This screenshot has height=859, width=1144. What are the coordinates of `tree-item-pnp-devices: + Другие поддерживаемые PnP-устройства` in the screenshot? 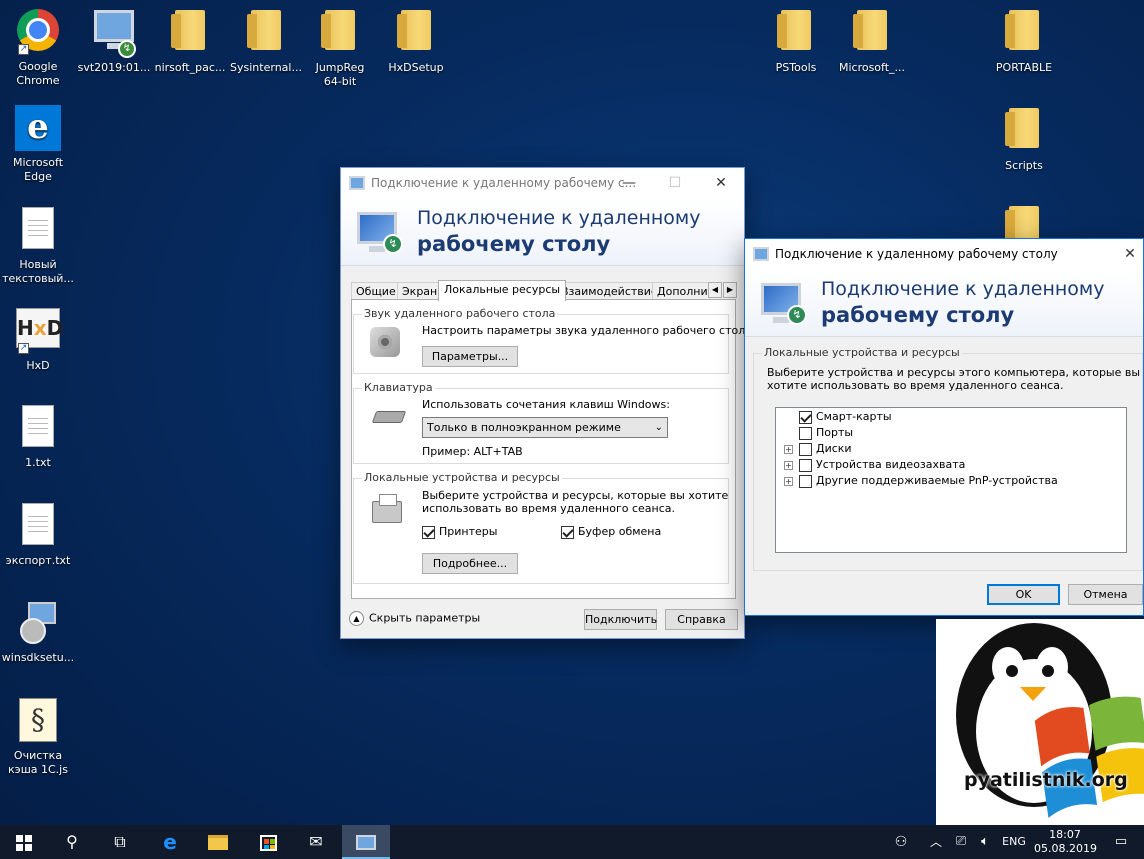 It's located at (921, 481).